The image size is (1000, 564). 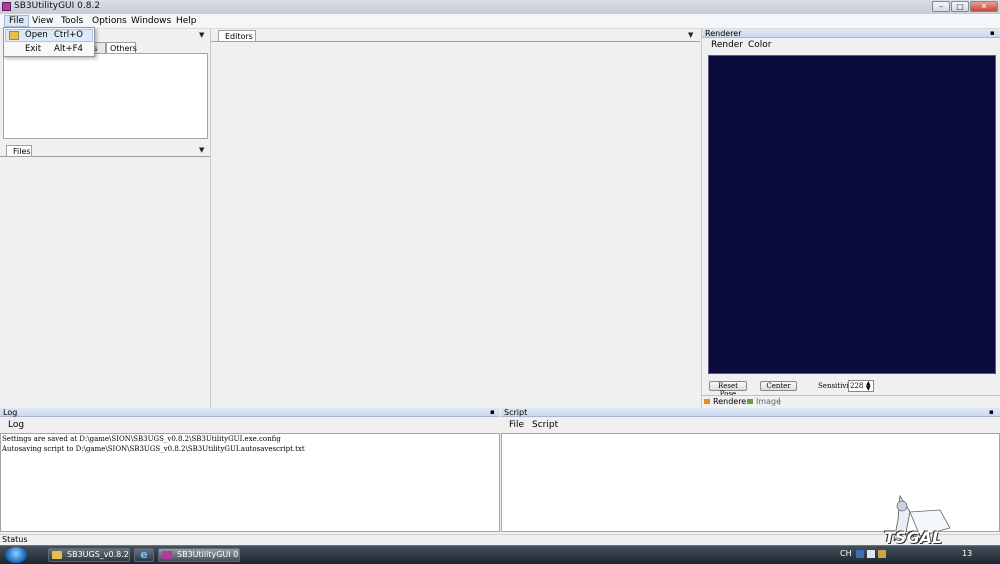 What do you see at coordinates (500, 554) in the screenshot?
I see `taskbar: SB3UGS_v0.8.2 e SB3UtilityGUI 0... CH 13` at bounding box center [500, 554].